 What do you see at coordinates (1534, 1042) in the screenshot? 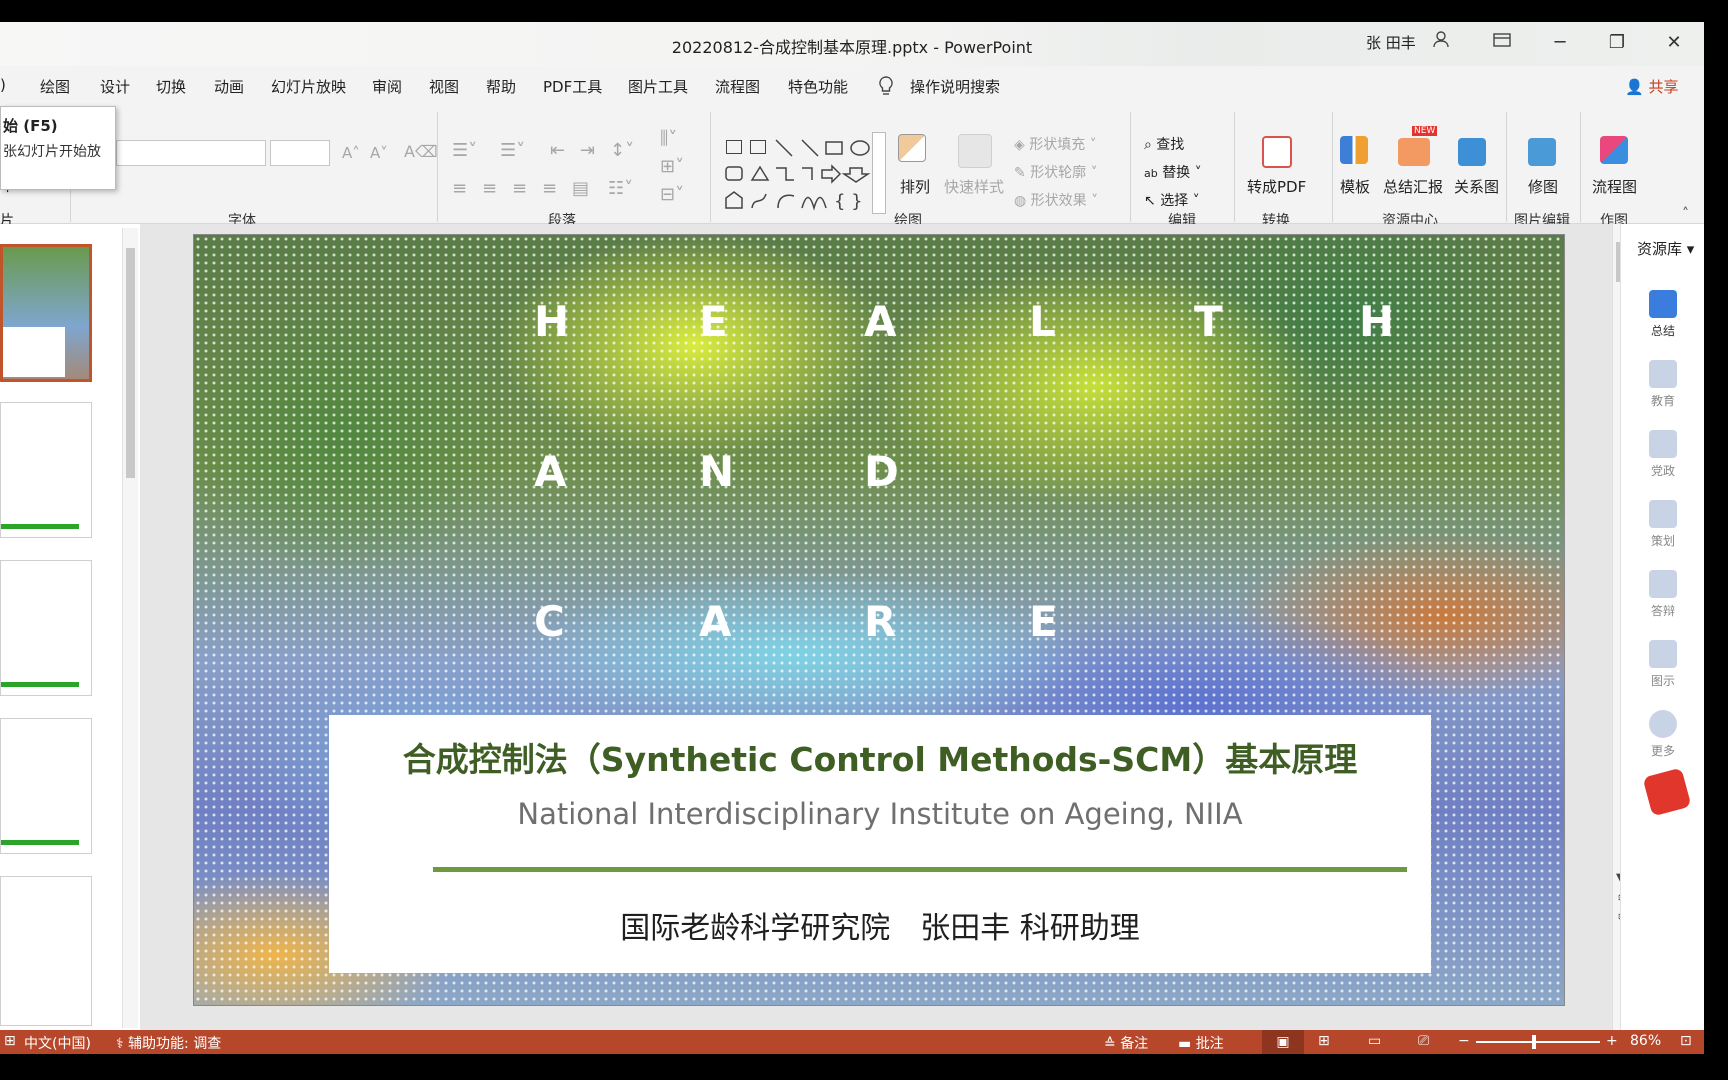
I see `zoom-slider-thumb` at bounding box center [1534, 1042].